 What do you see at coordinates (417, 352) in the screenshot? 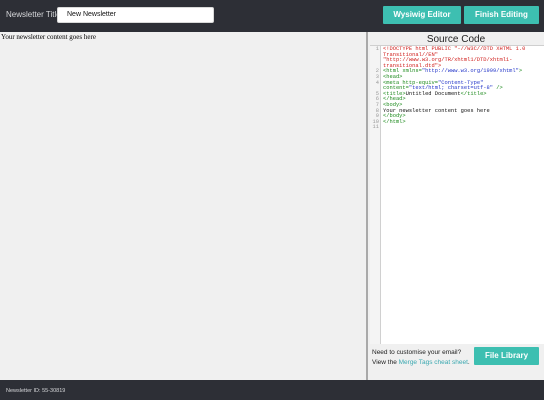
I see `help-question: Need to customise your email?` at bounding box center [417, 352].